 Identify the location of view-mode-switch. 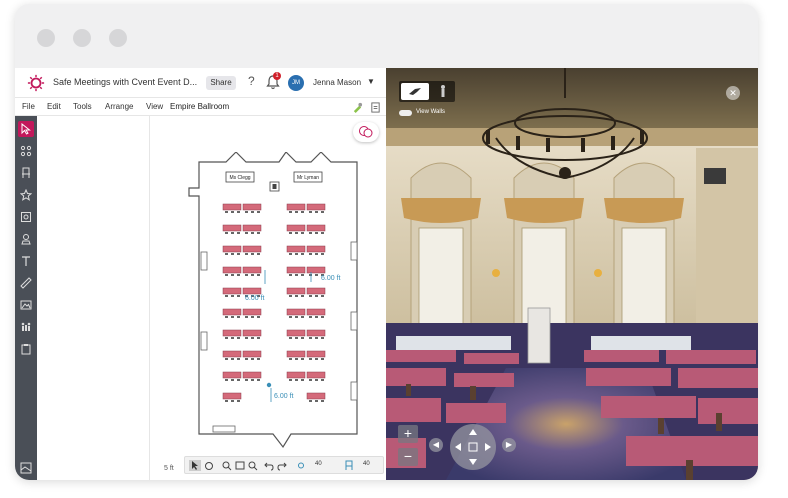
(427, 91).